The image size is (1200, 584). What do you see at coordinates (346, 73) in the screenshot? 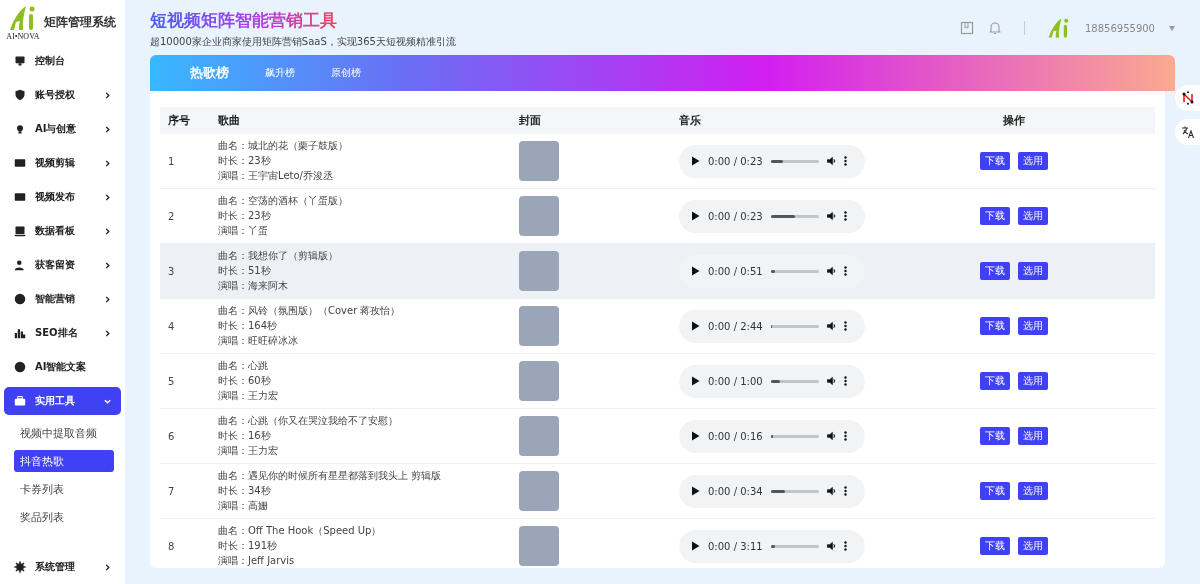
I see `tab: 原创榜` at bounding box center [346, 73].